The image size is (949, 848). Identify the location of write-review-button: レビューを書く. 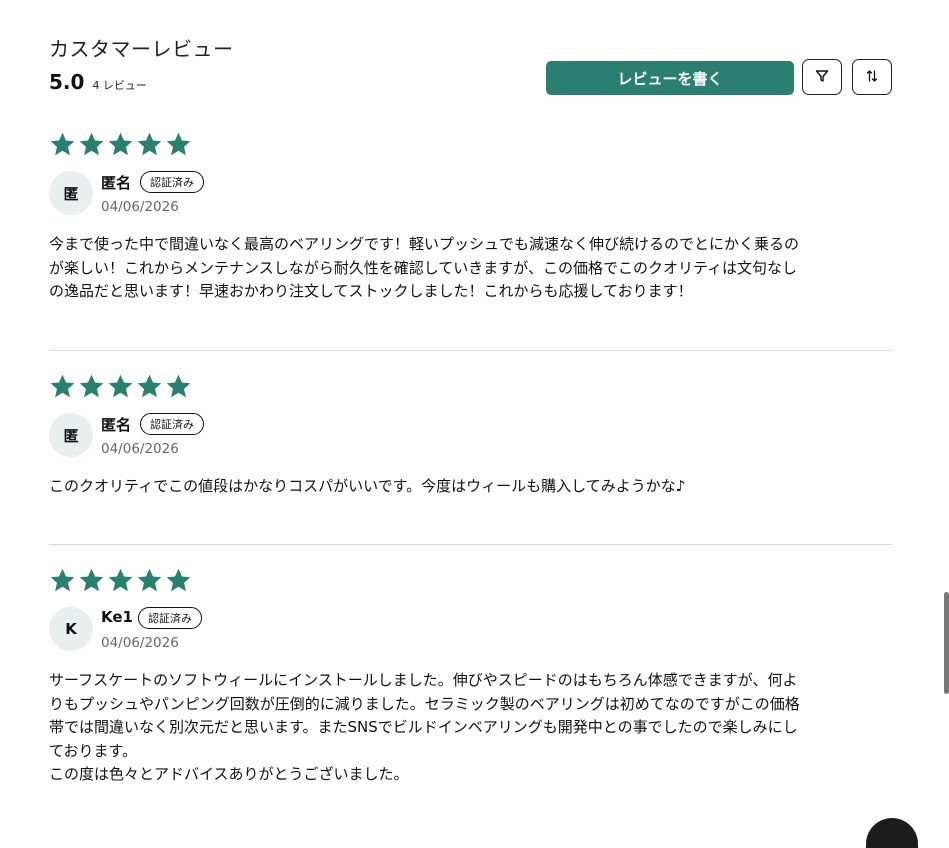
(670, 78).